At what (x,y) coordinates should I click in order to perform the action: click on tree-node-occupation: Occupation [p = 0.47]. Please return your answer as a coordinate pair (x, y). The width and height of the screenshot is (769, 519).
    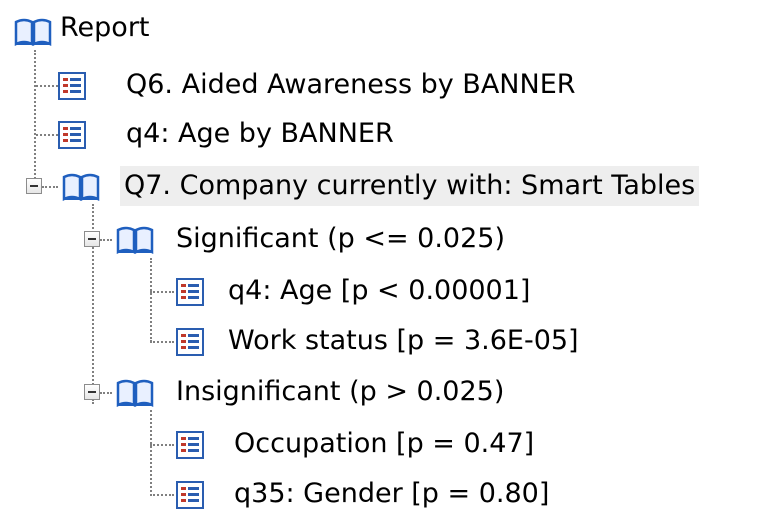
    Looking at the image, I should click on (424, 444).